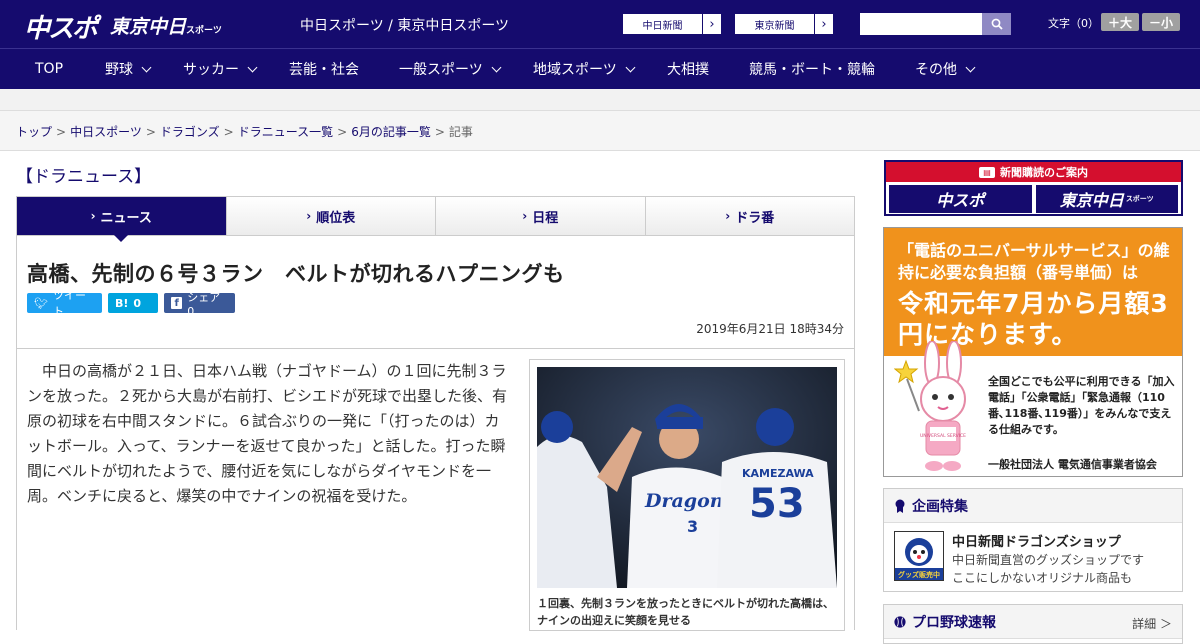 The image size is (1200, 644). What do you see at coordinates (777, 504) in the screenshot?
I see `back-number: 53` at bounding box center [777, 504].